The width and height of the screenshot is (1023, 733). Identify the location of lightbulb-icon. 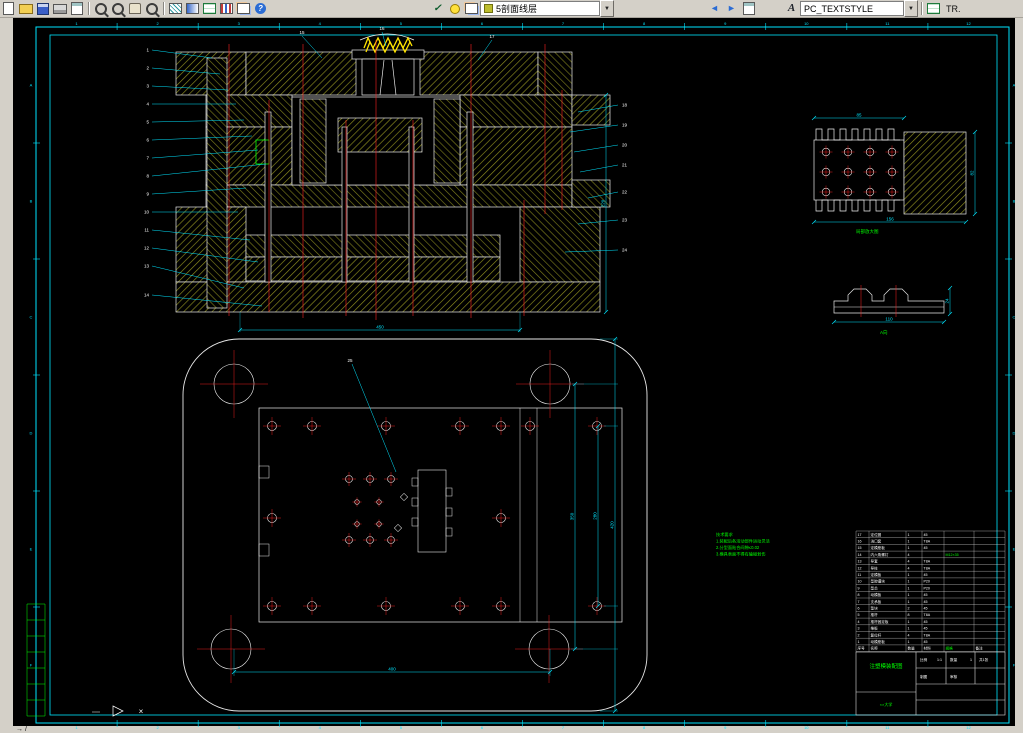
(454, 8).